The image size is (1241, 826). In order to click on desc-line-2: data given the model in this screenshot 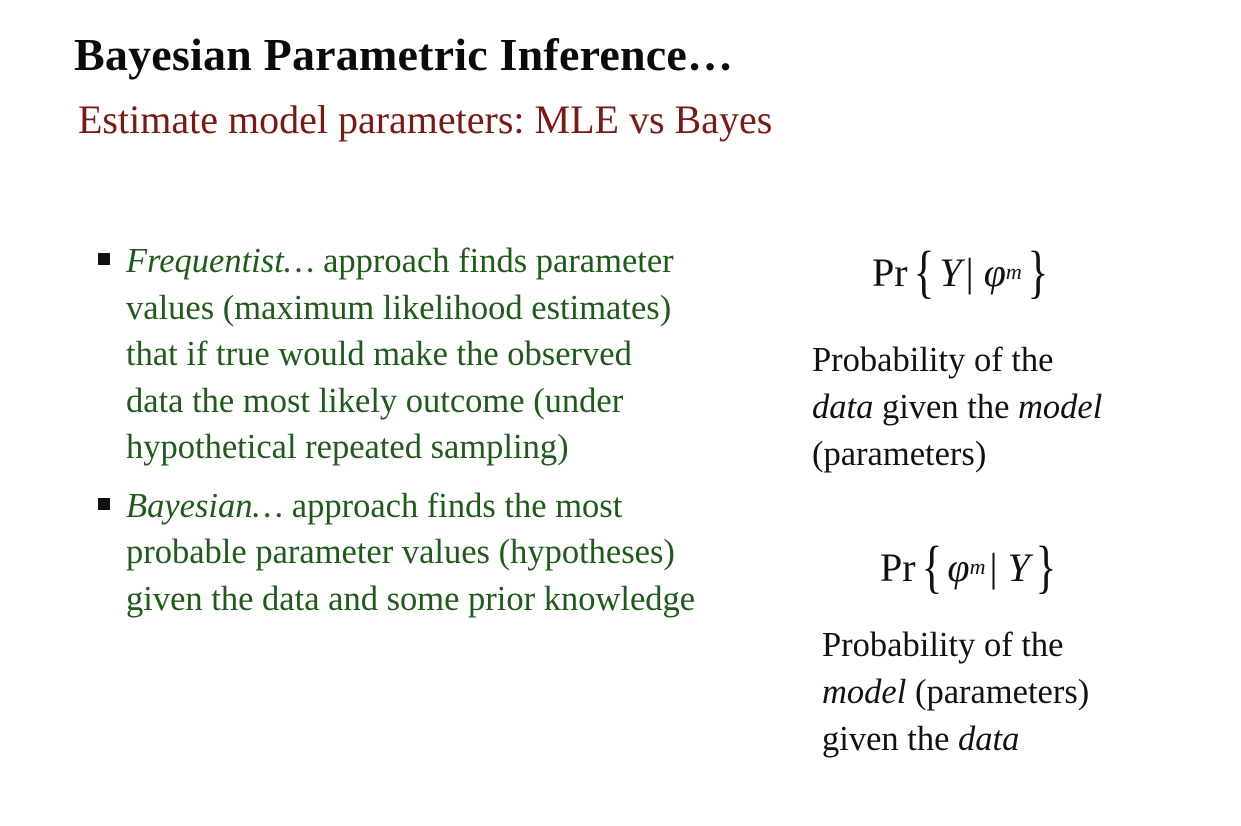, I will do `click(957, 407)`.